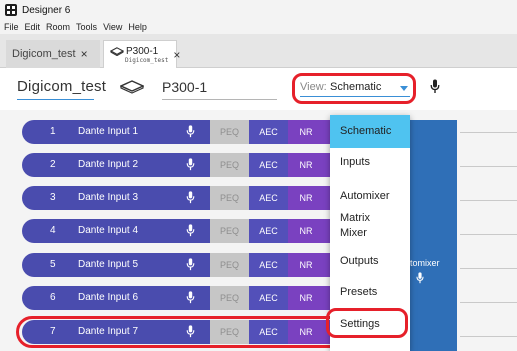 This screenshot has height=351, width=517. Describe the element at coordinates (53, 230) in the screenshot. I see `channel-number: 4` at that location.